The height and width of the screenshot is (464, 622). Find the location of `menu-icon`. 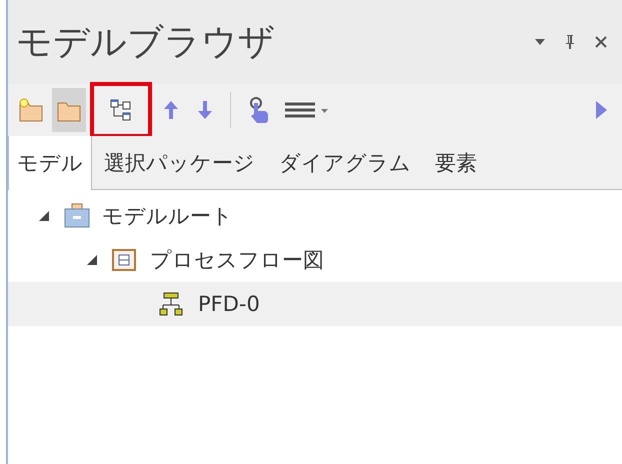

menu-icon is located at coordinates (306, 110).